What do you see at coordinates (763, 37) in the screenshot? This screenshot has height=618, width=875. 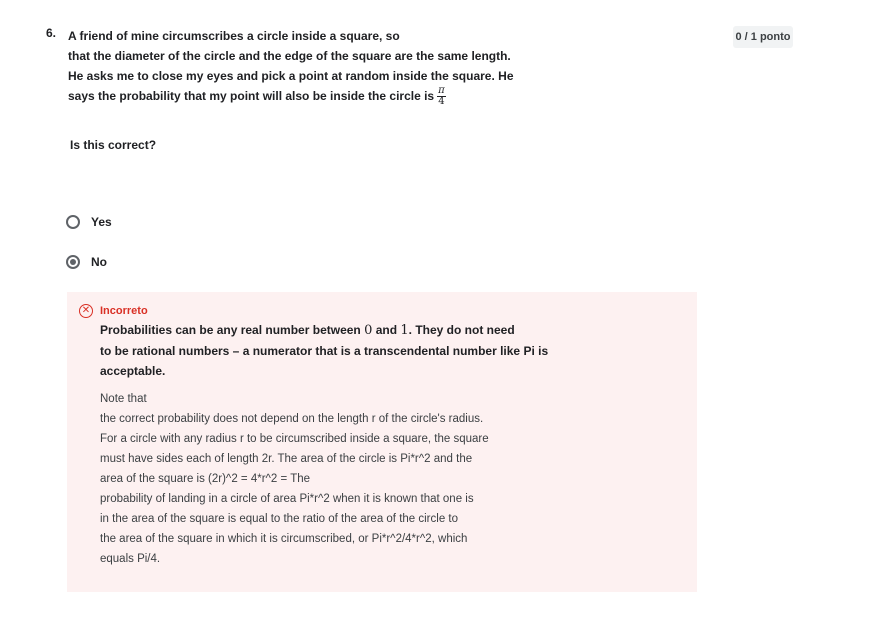 I see `points-badge: 0 / 1 ponto` at bounding box center [763, 37].